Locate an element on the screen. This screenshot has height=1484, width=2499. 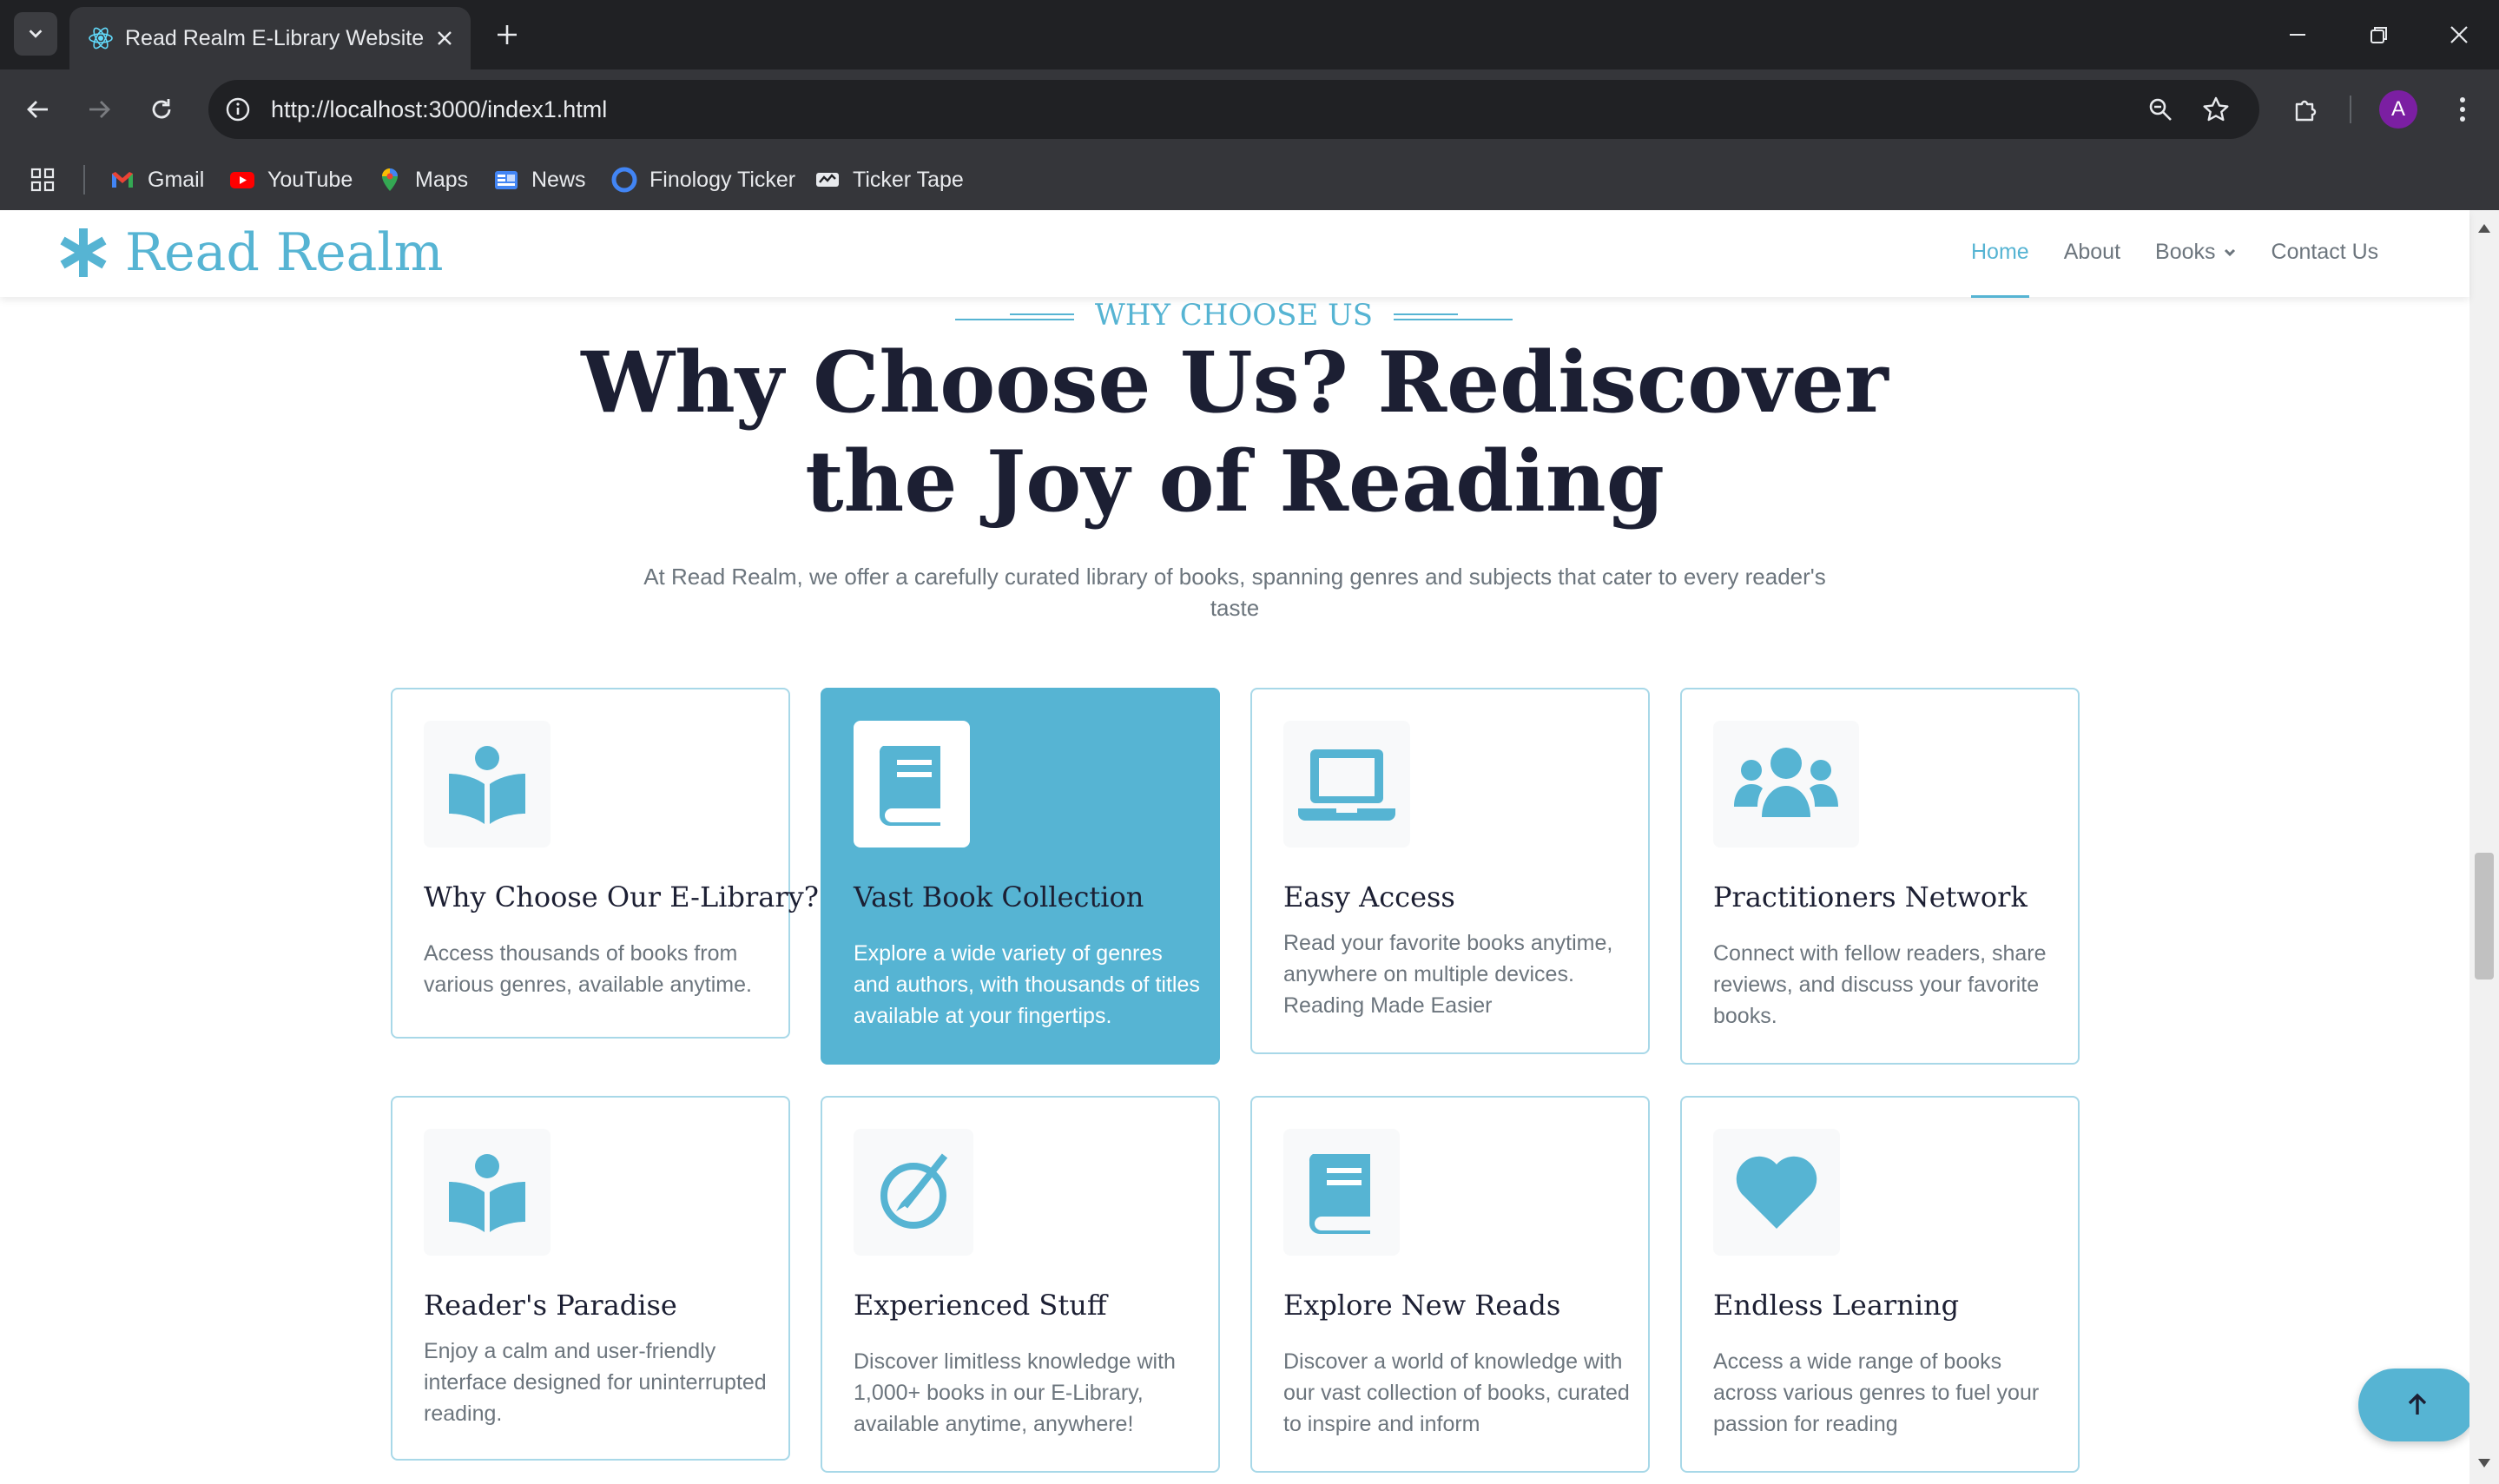
bookmark-maps: Maps is located at coordinates (423, 179).